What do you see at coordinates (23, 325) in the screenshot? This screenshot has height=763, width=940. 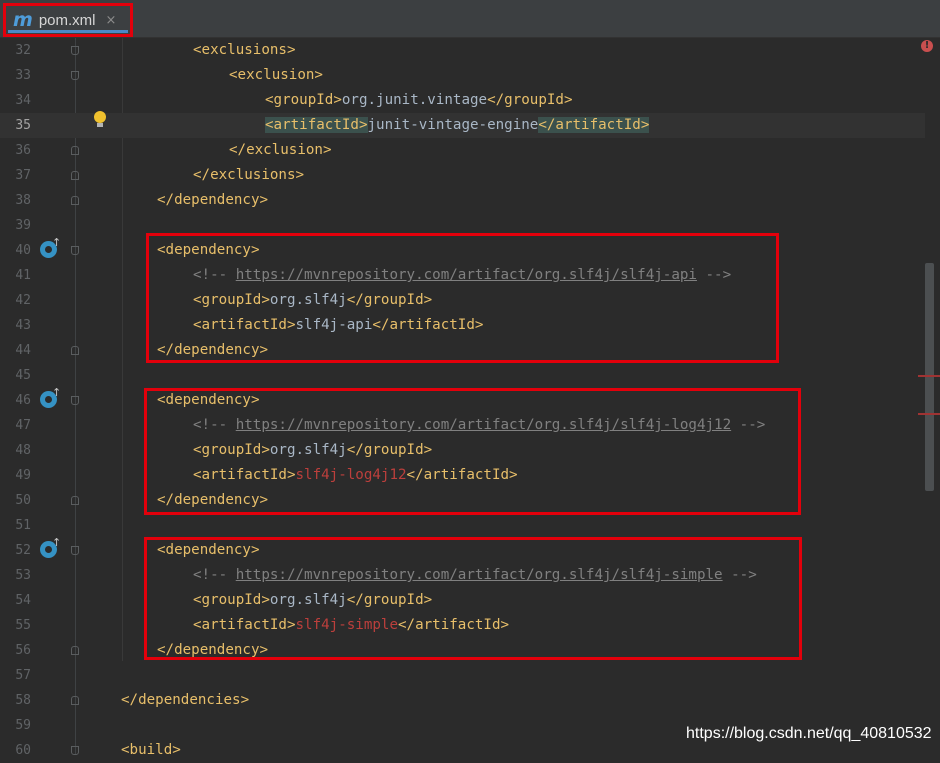 I see `line-number: 43` at bounding box center [23, 325].